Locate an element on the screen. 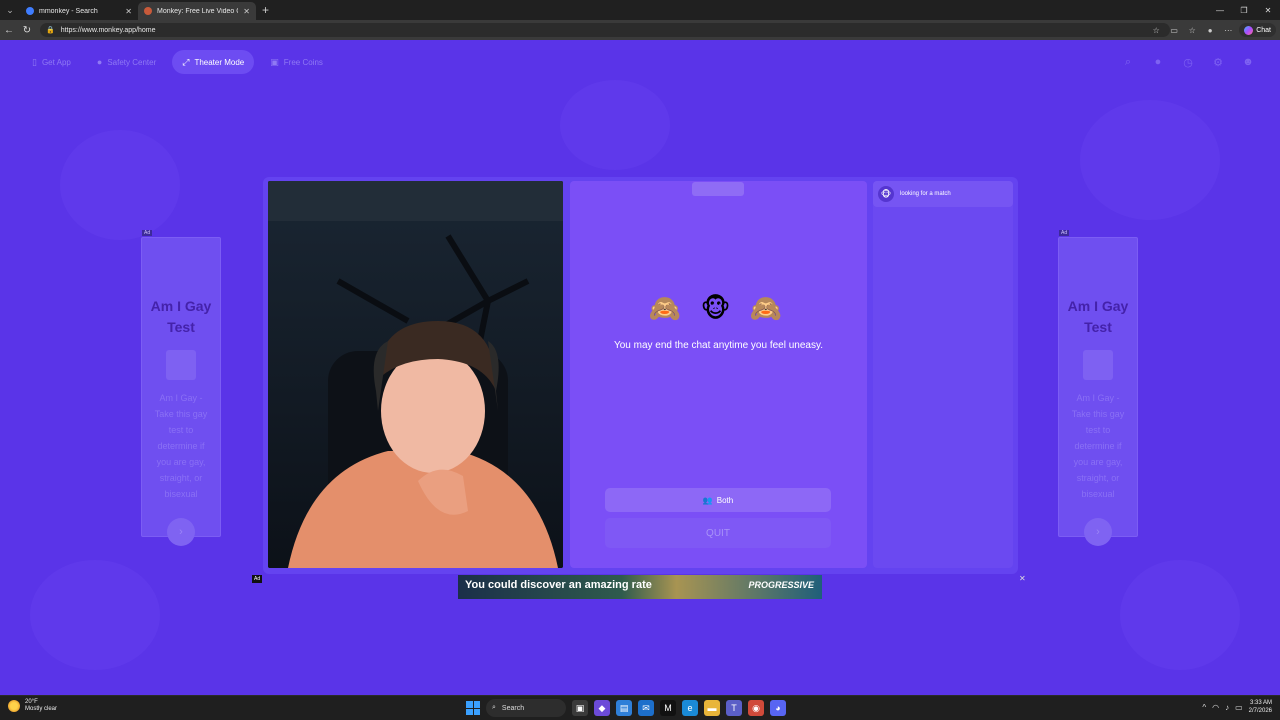  get-app-button: ▯ Get App is located at coordinates (51, 62).